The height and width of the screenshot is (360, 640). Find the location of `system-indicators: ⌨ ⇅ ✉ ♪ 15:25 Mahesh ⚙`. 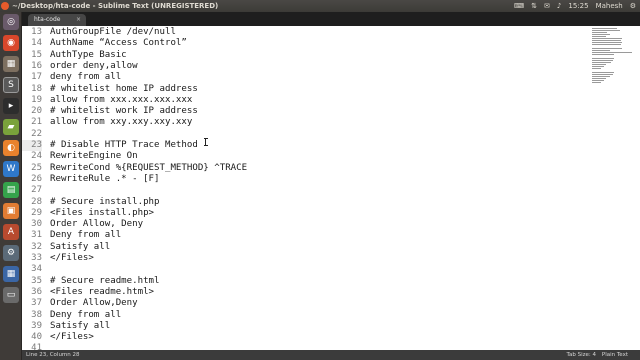

system-indicators: ⌨ ⇅ ✉ ♪ 15:25 Mahesh ⚙ is located at coordinates (575, 6).